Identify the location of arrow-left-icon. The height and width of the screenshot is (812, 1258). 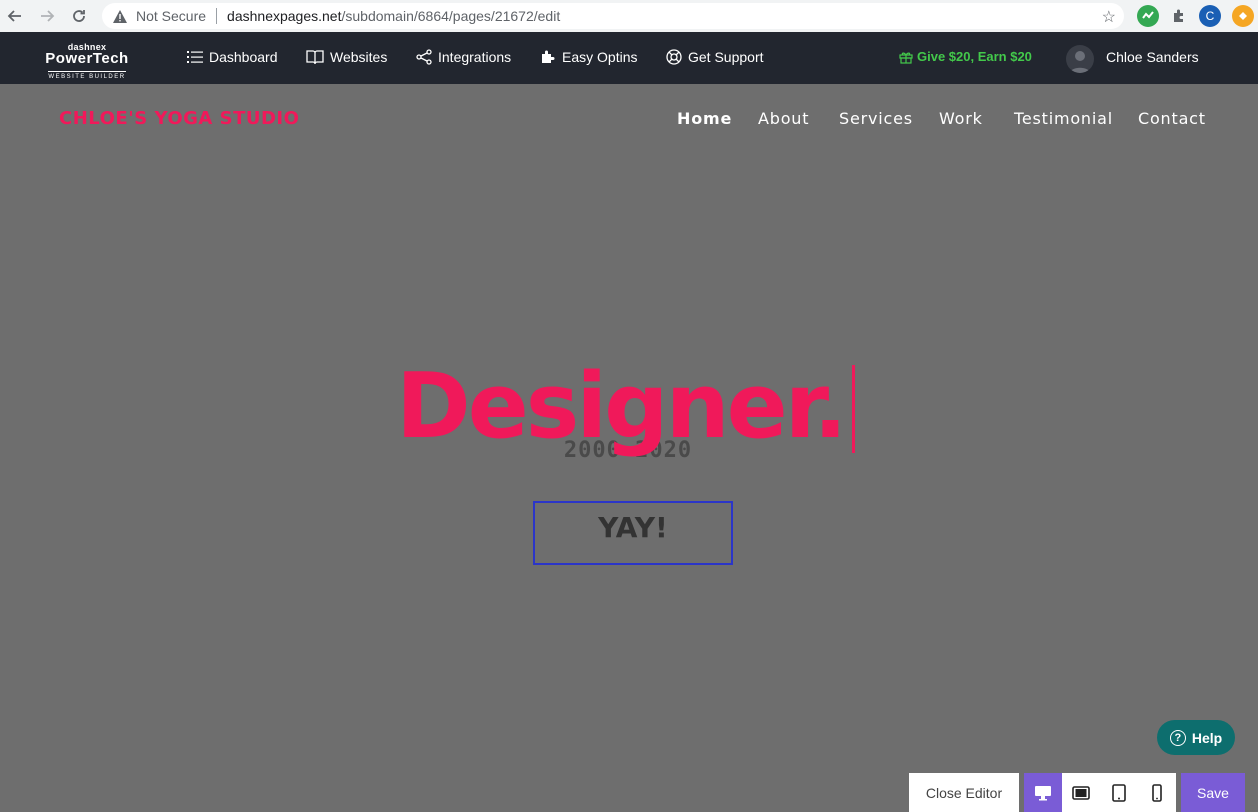
(14, 16).